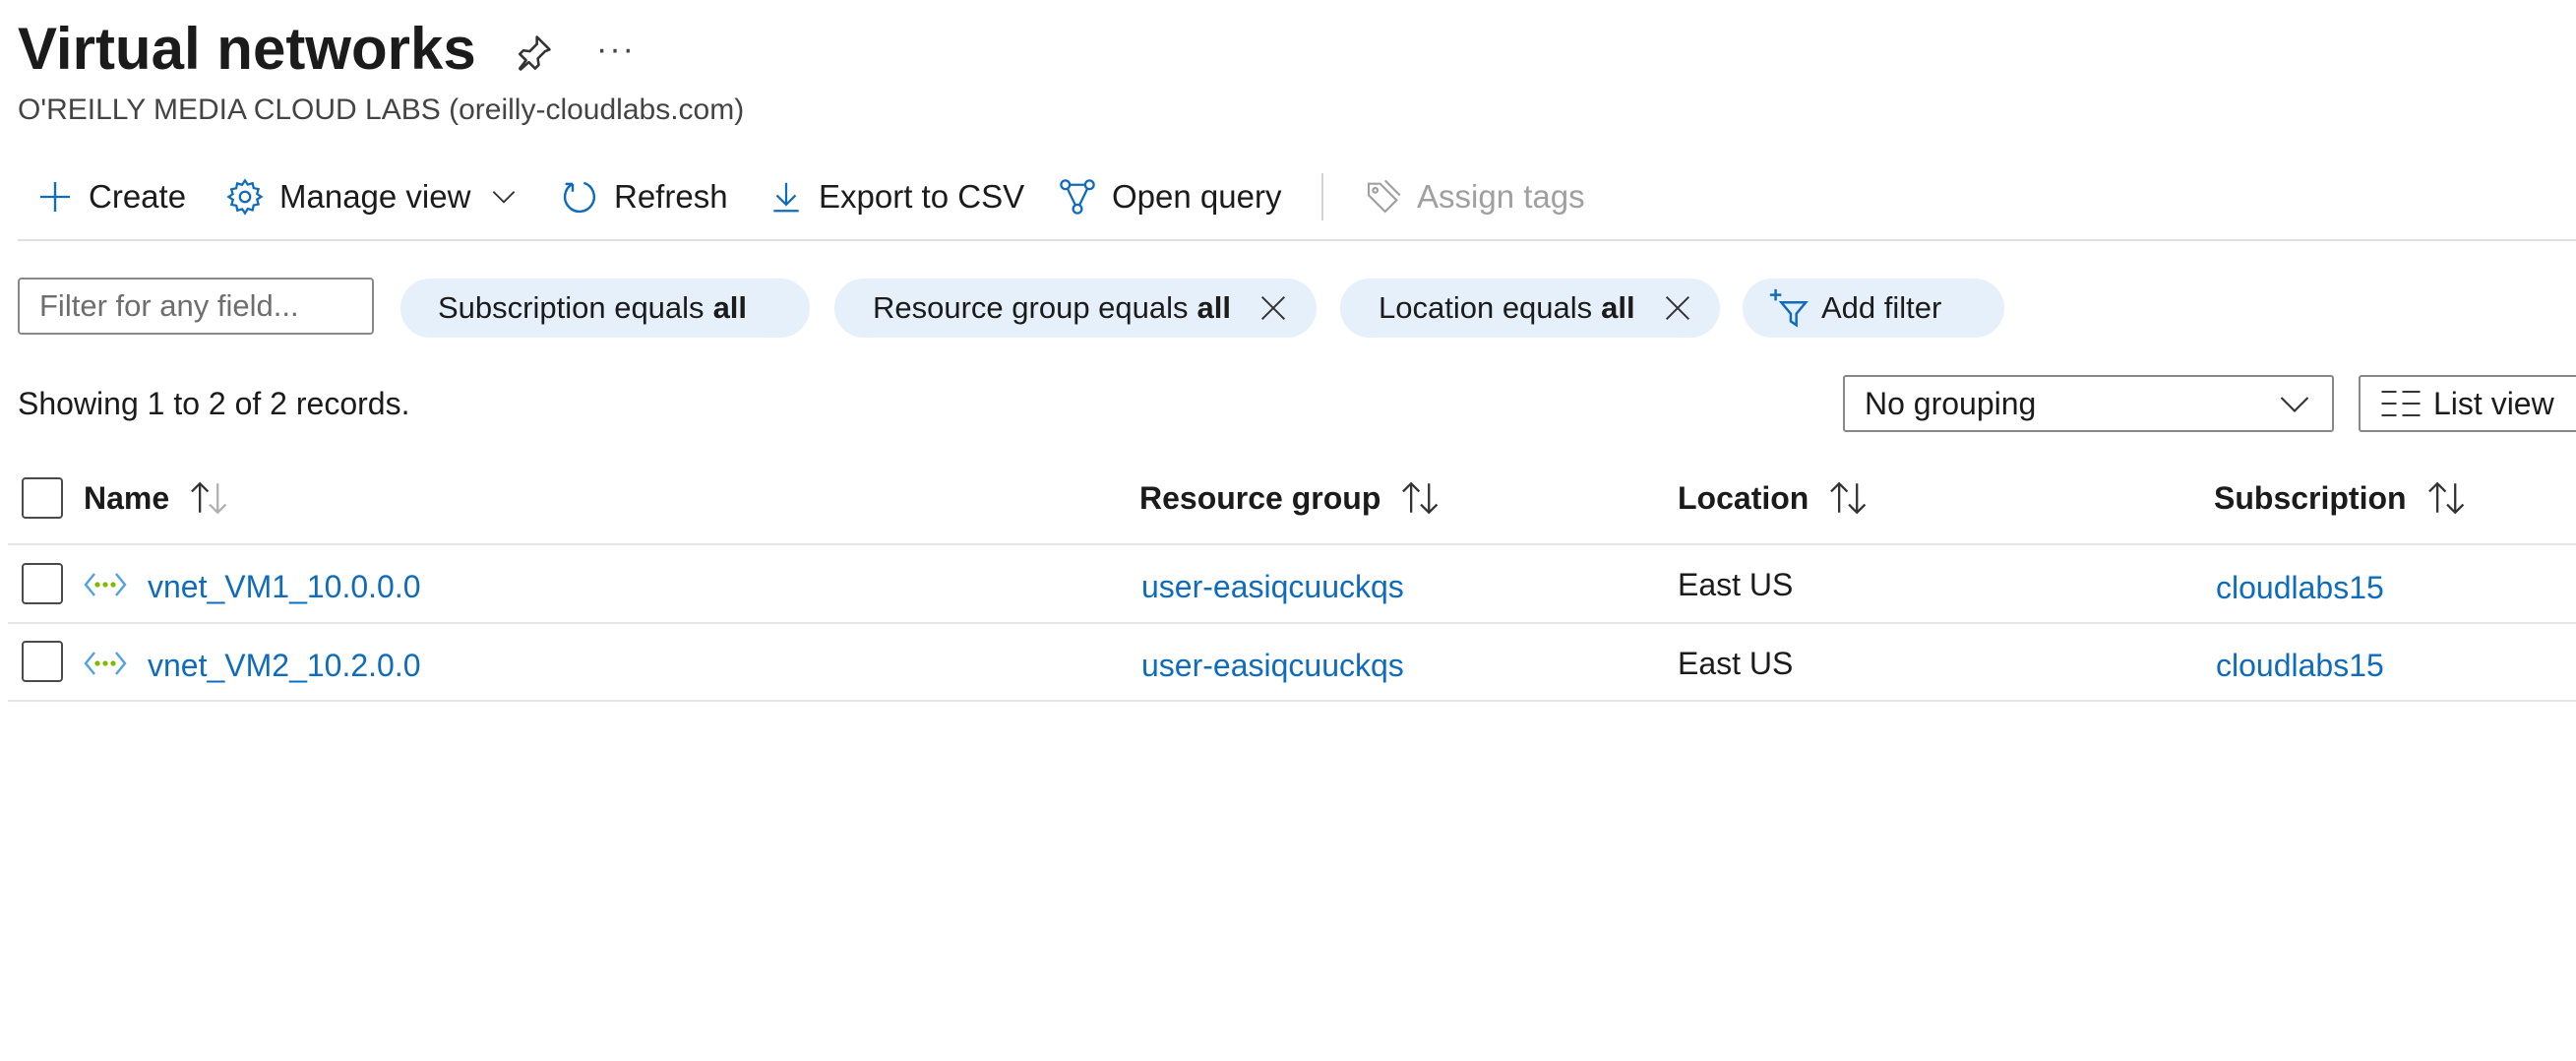 The image size is (2576, 1061). What do you see at coordinates (138, 196) in the screenshot?
I see `create-label: Create` at bounding box center [138, 196].